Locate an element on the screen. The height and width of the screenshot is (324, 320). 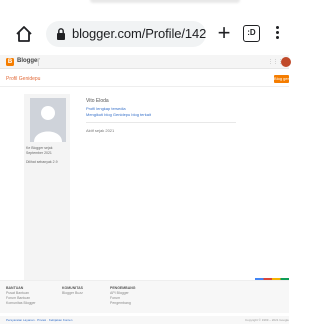
app-name: Blogger is located at coordinates (28, 61).